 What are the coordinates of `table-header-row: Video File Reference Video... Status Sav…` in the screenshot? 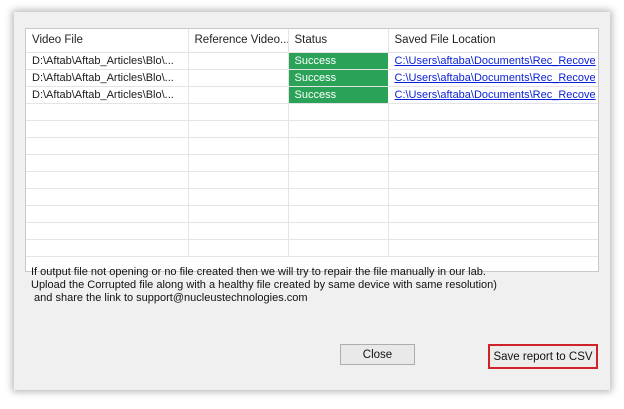 It's located at (312, 41).